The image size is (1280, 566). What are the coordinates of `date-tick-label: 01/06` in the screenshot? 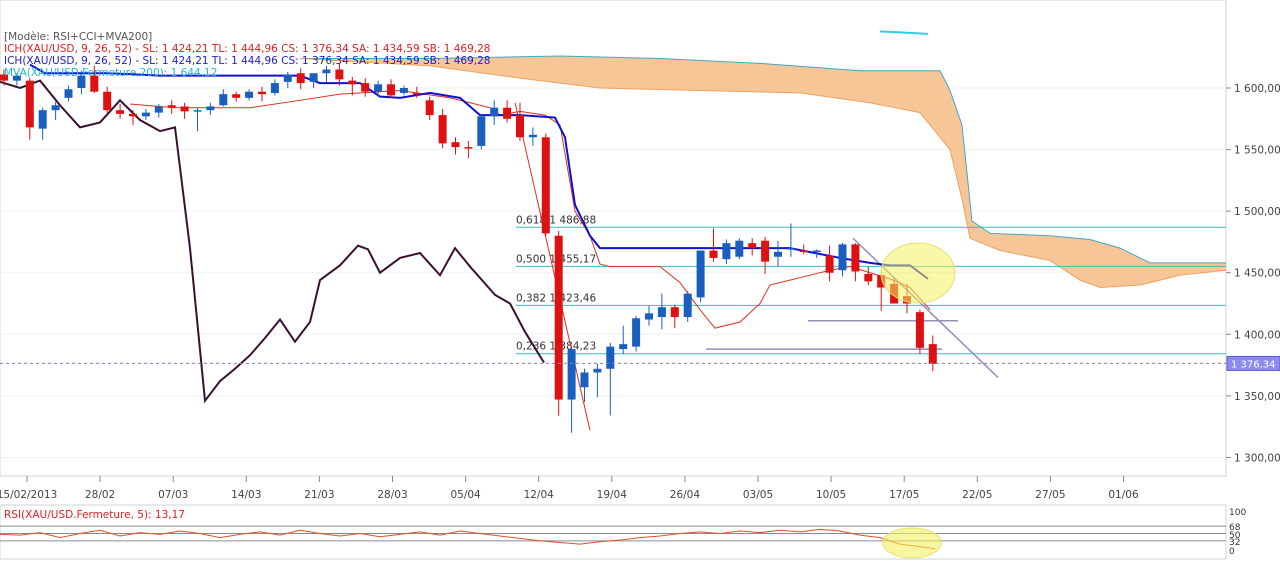 It's located at (1123, 495).